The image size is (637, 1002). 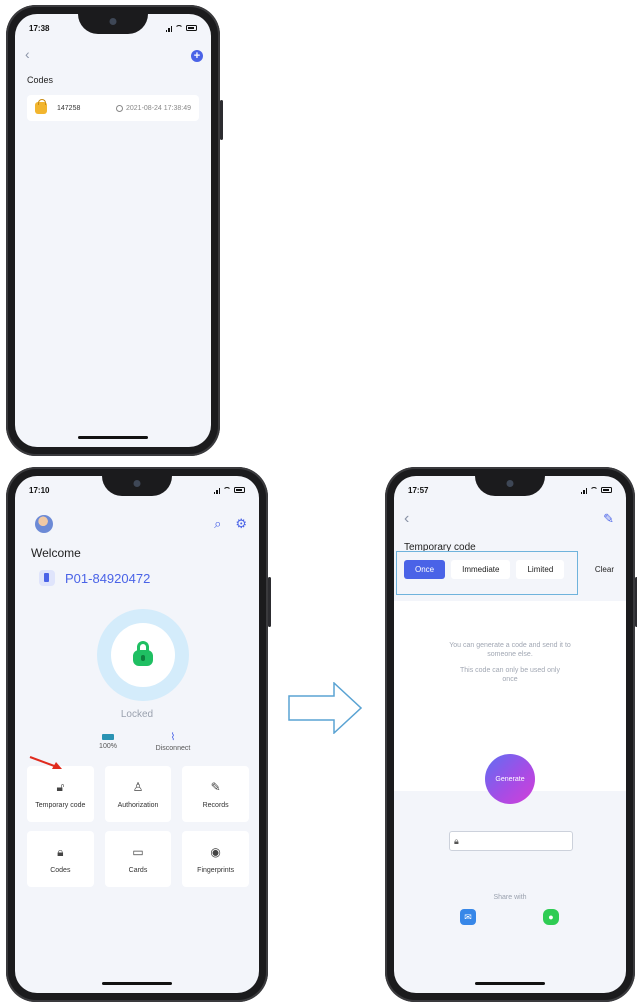 I want to click on clear-button: Clear, so click(x=604, y=569).